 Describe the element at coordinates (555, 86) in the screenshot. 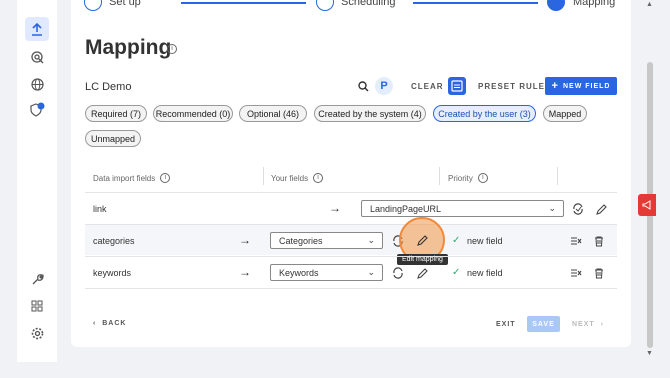

I see `plus-icon: +` at that location.